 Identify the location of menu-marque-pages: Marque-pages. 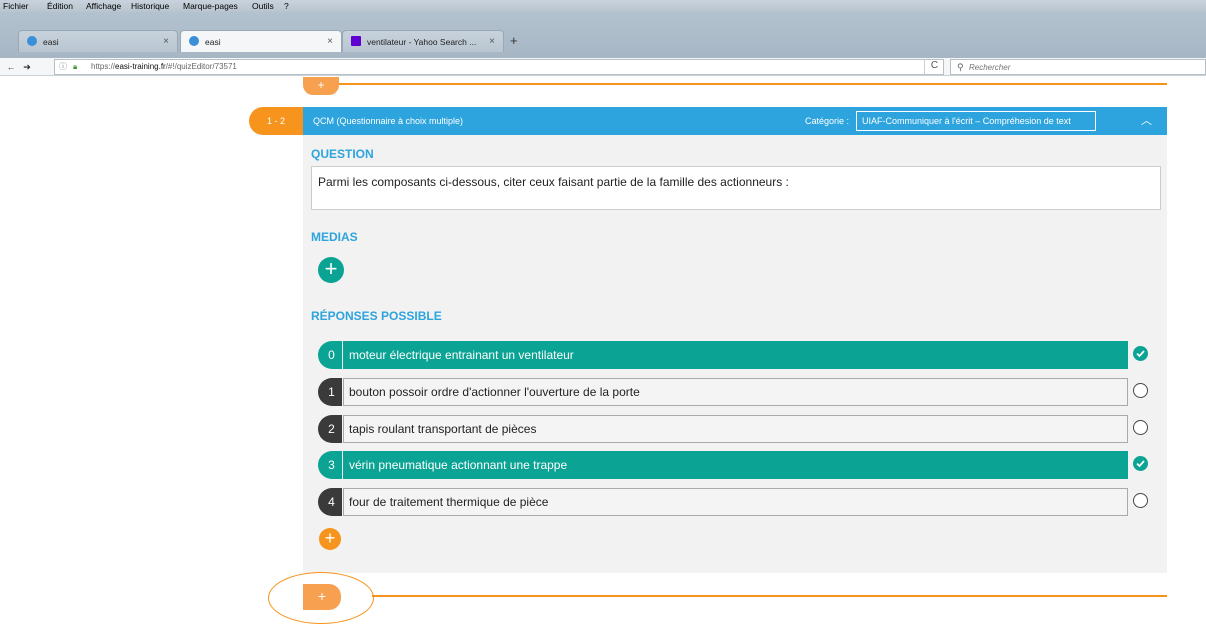
(210, 6).